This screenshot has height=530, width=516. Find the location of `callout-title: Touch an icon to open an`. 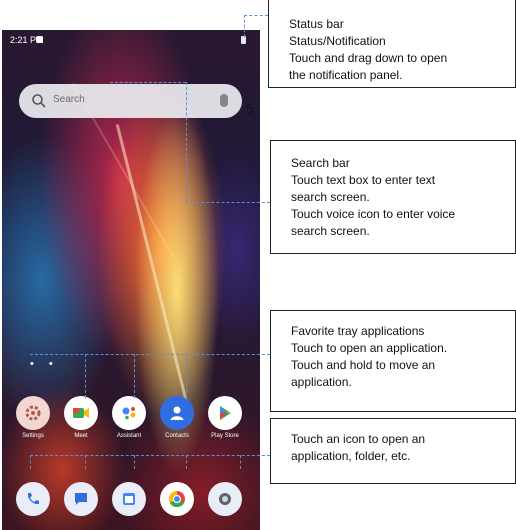

callout-title: Touch an icon to open an is located at coordinates (358, 439).